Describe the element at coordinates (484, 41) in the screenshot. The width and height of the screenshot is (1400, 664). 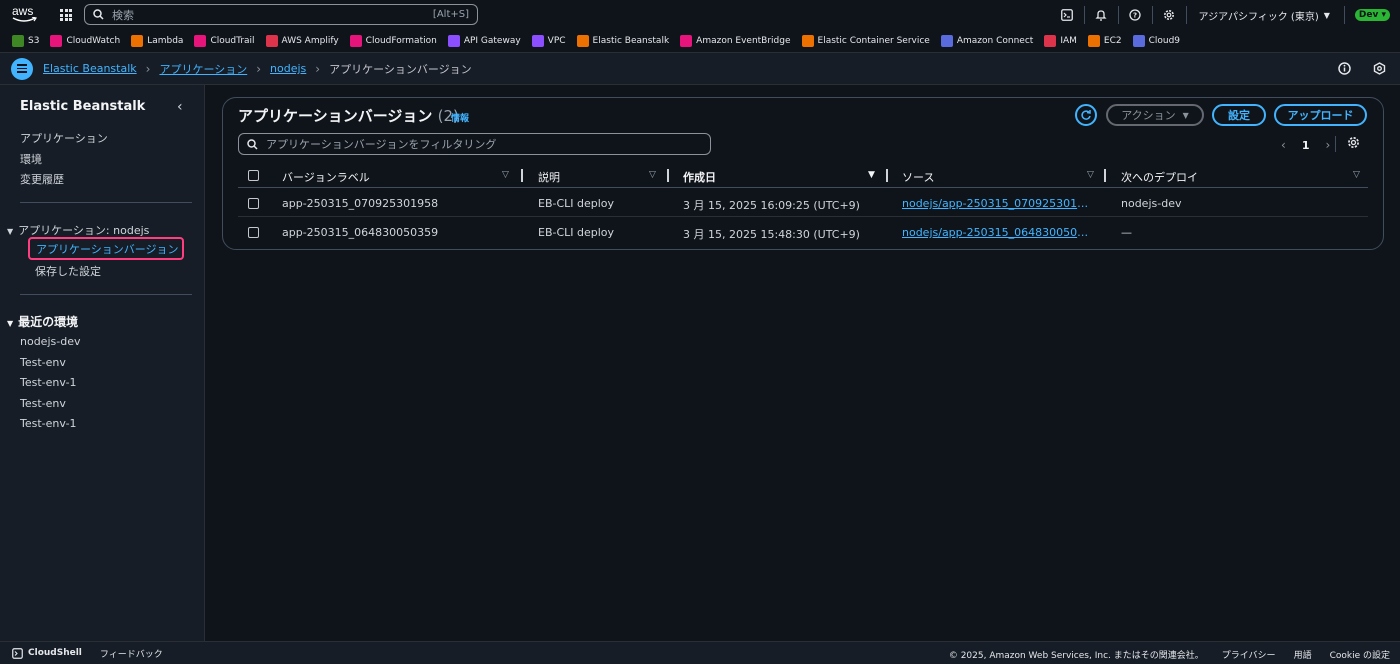
I see `favorite-api-gateway: API Gateway` at that location.